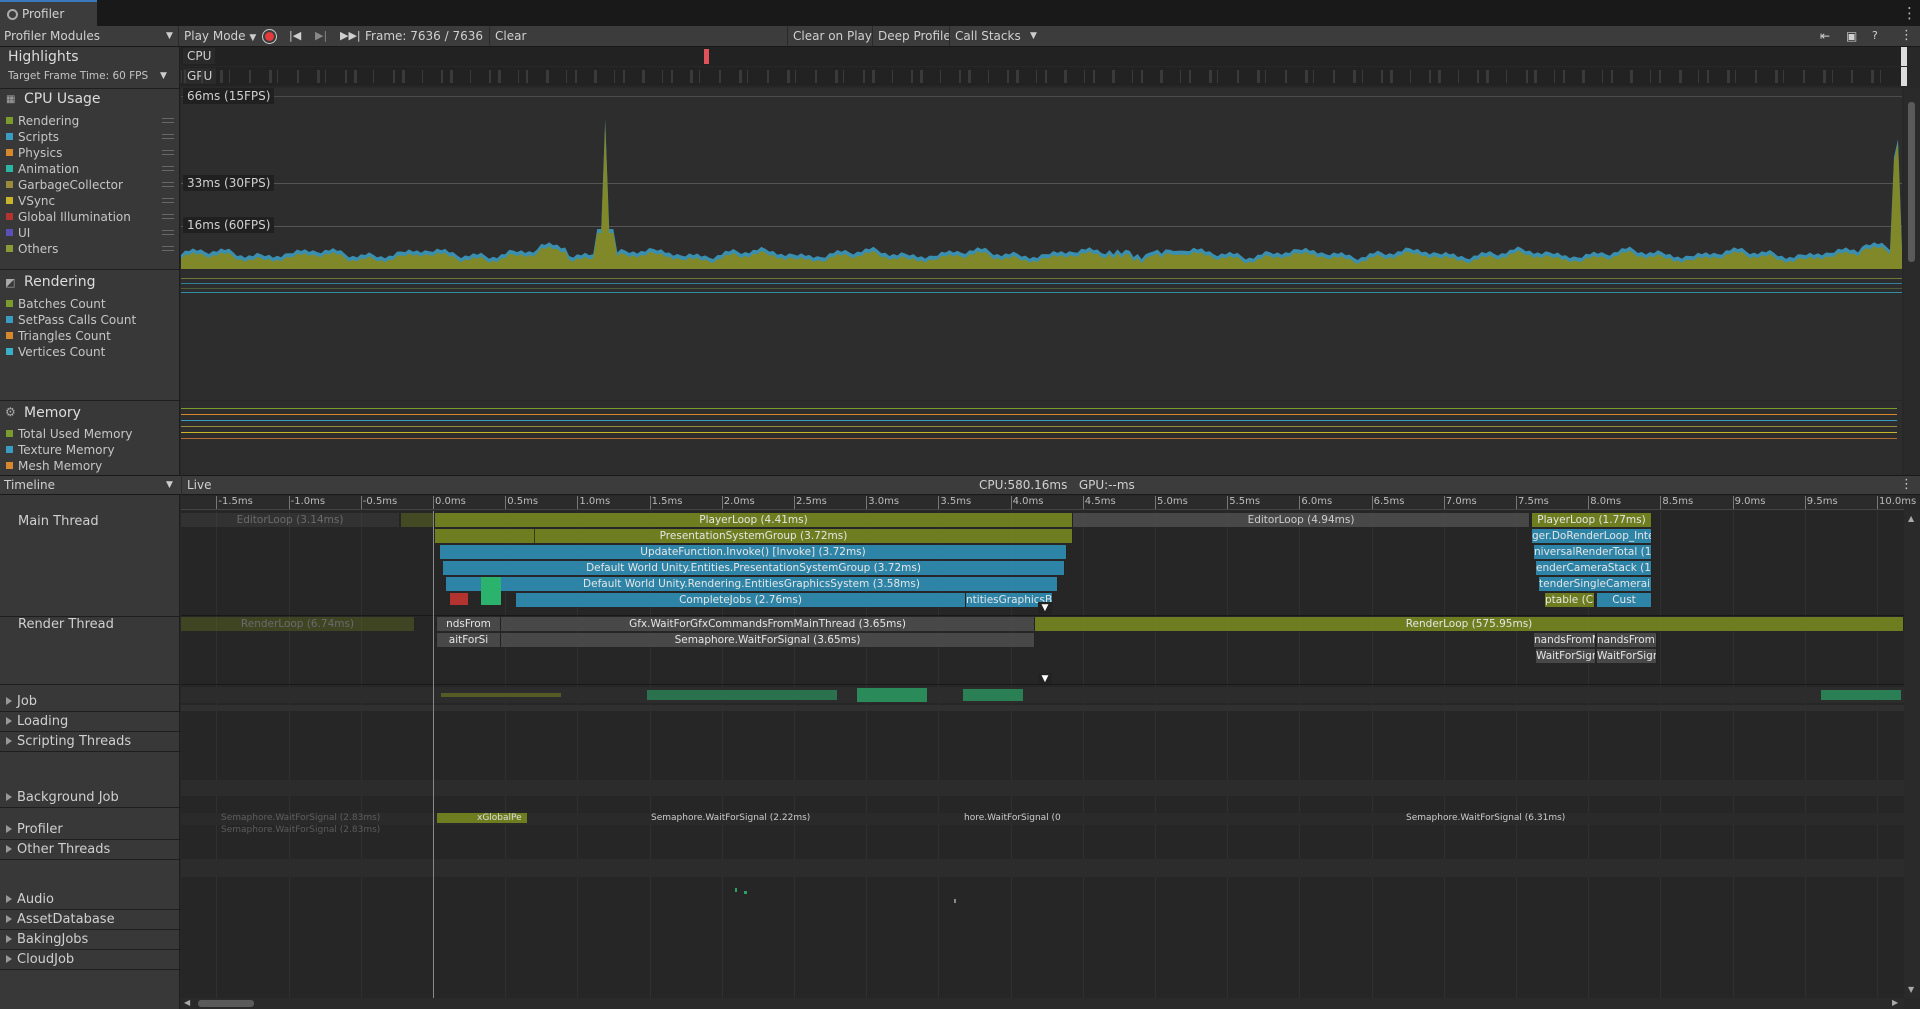  What do you see at coordinates (61, 798) in the screenshot?
I see `thread-group-background-job: Background Job` at bounding box center [61, 798].